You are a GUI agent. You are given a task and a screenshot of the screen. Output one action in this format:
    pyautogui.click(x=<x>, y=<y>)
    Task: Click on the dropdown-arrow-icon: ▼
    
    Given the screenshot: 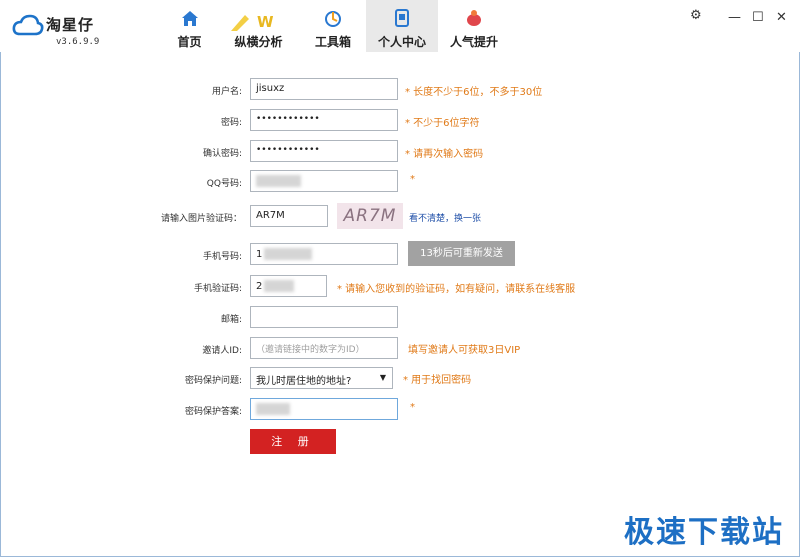 What is the action you would take?
    pyautogui.click(x=382, y=377)
    